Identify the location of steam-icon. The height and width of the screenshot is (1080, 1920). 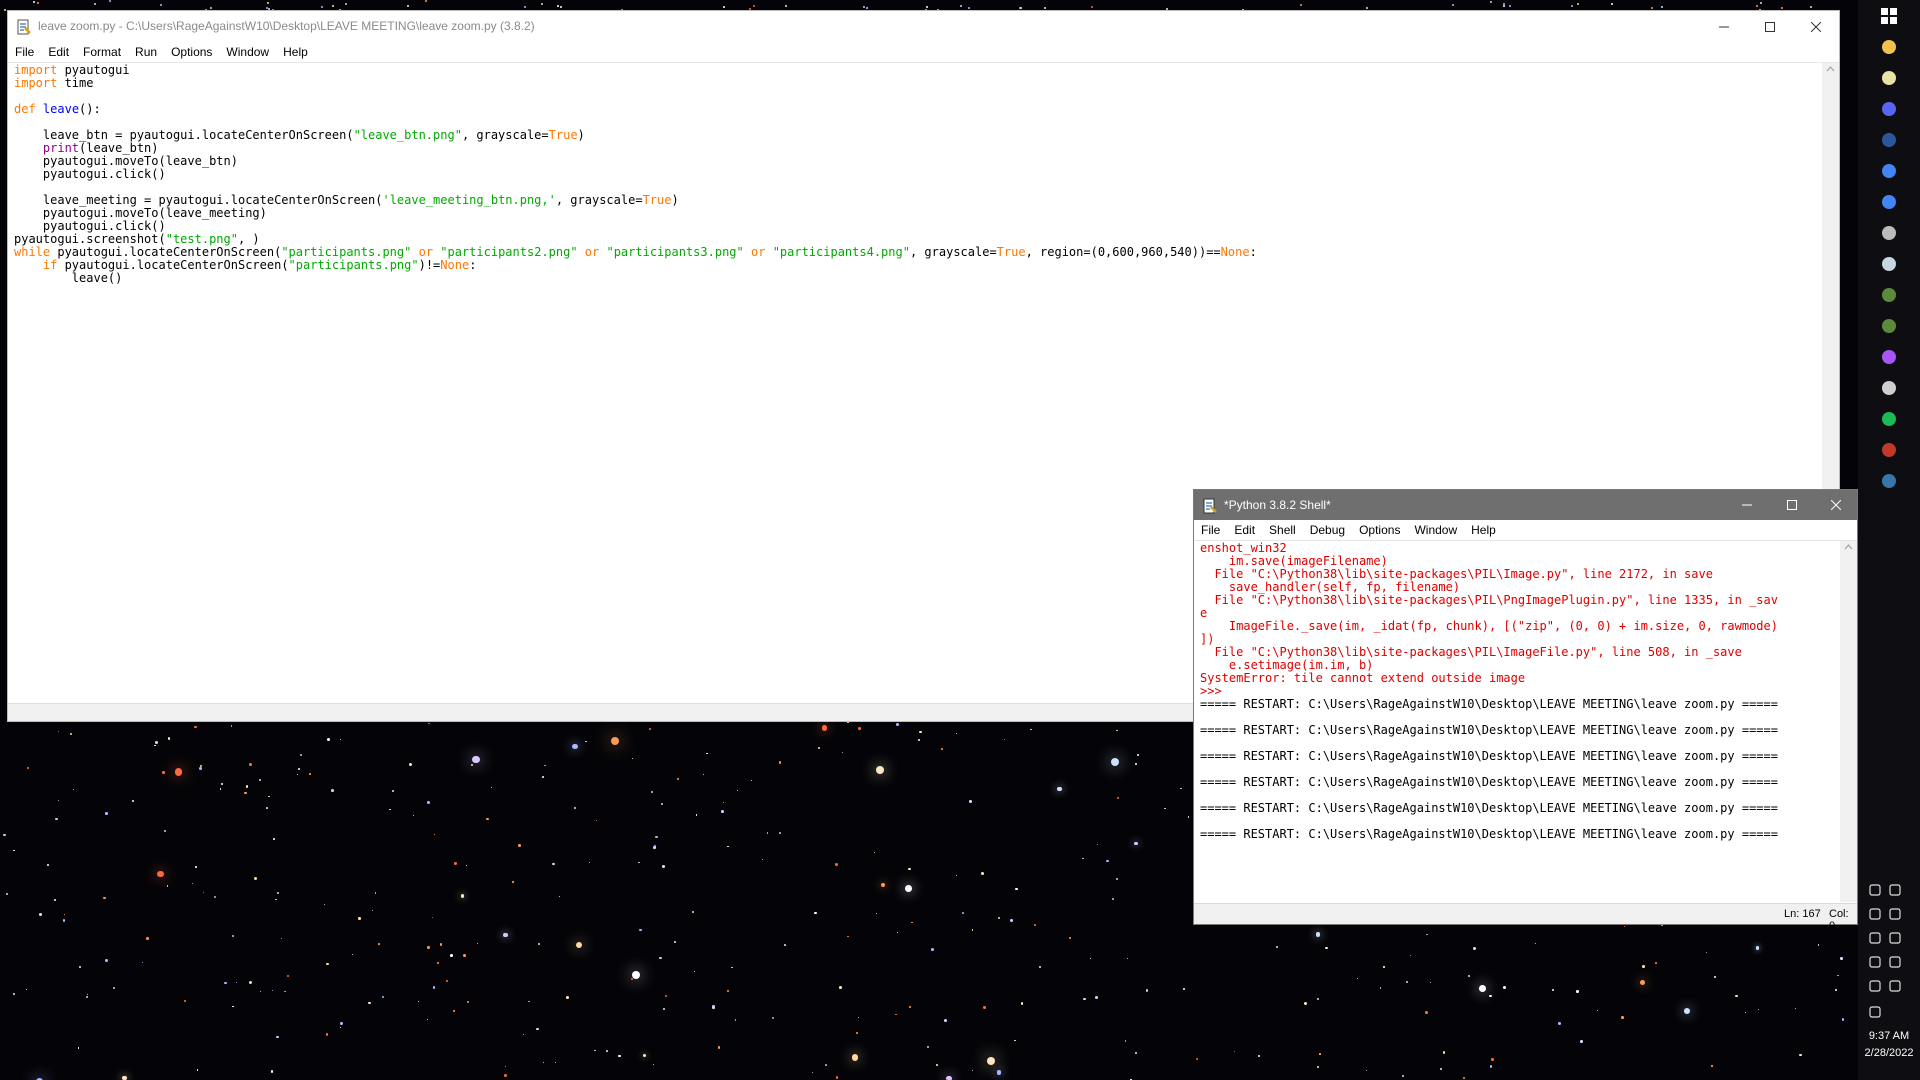
(1889, 264).